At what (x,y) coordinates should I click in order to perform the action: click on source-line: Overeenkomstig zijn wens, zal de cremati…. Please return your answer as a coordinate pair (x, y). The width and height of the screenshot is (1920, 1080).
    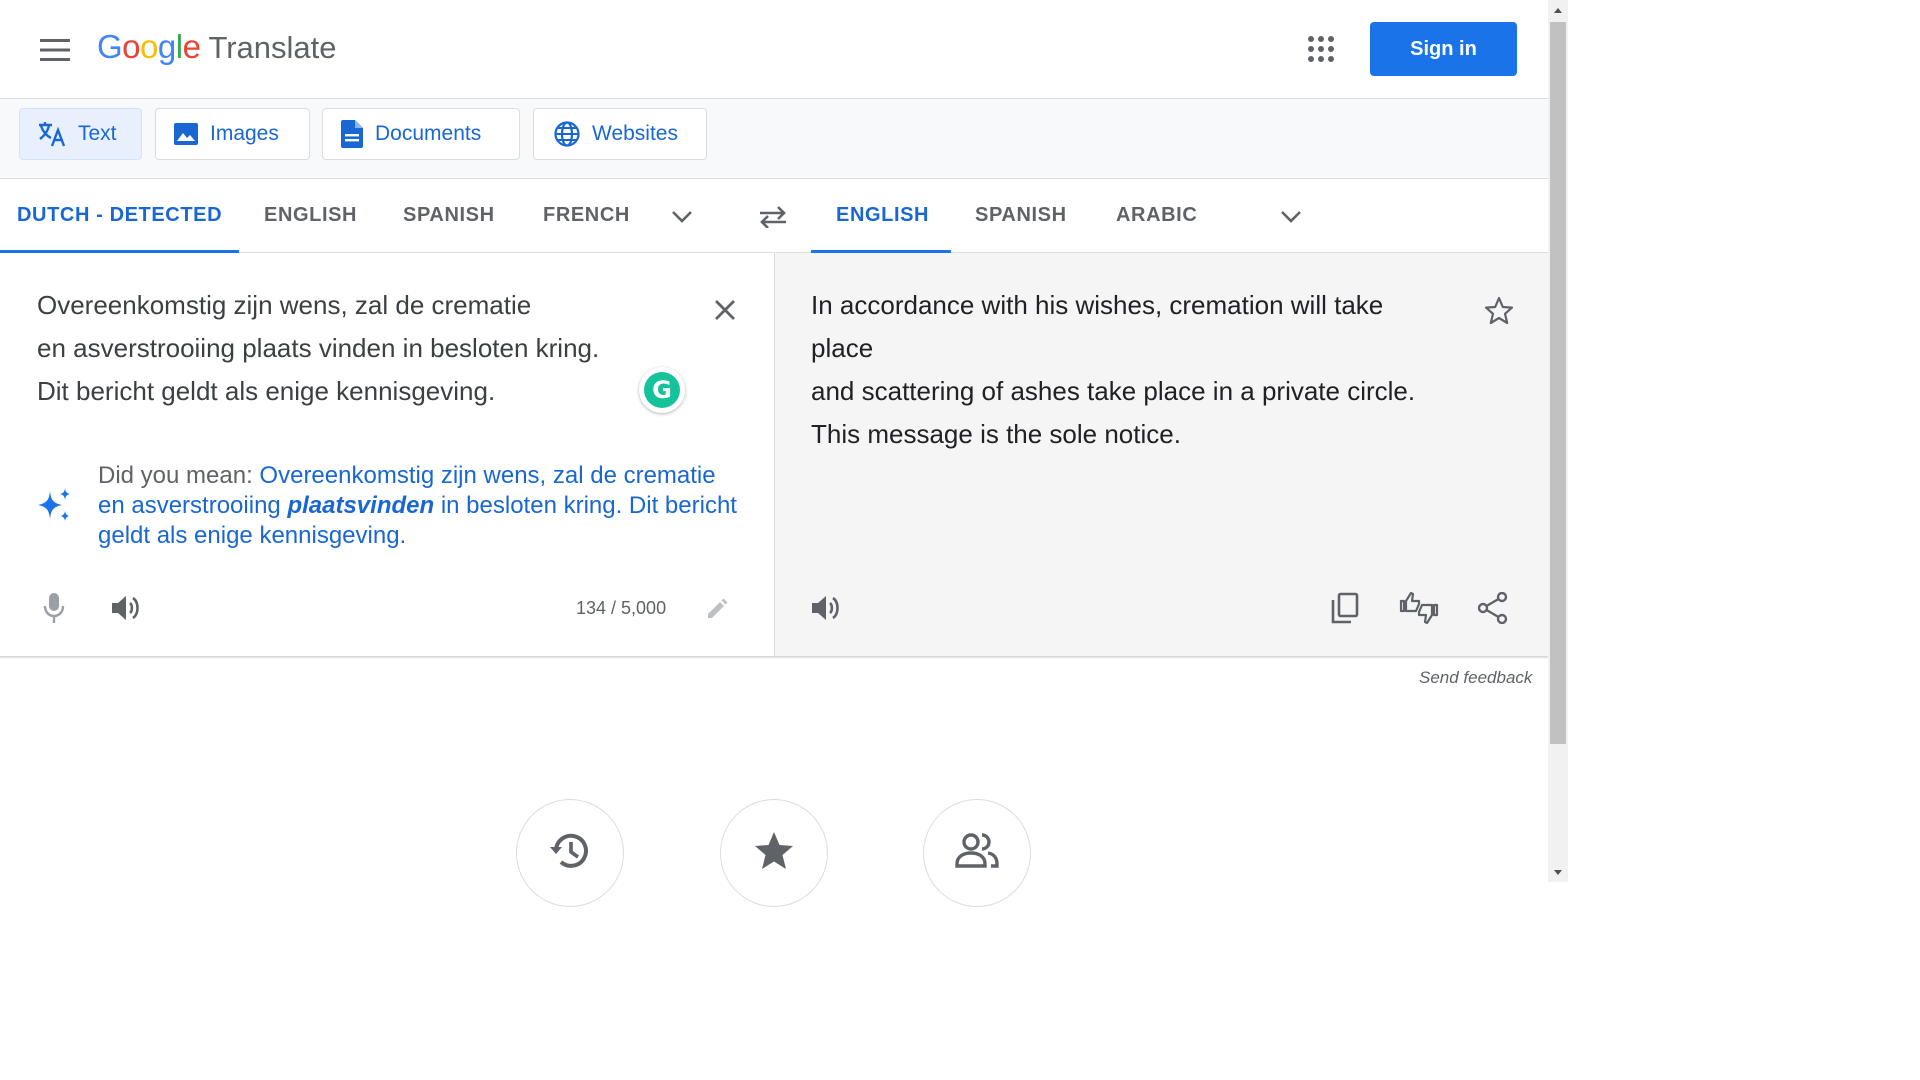
    Looking at the image, I should click on (284, 305).